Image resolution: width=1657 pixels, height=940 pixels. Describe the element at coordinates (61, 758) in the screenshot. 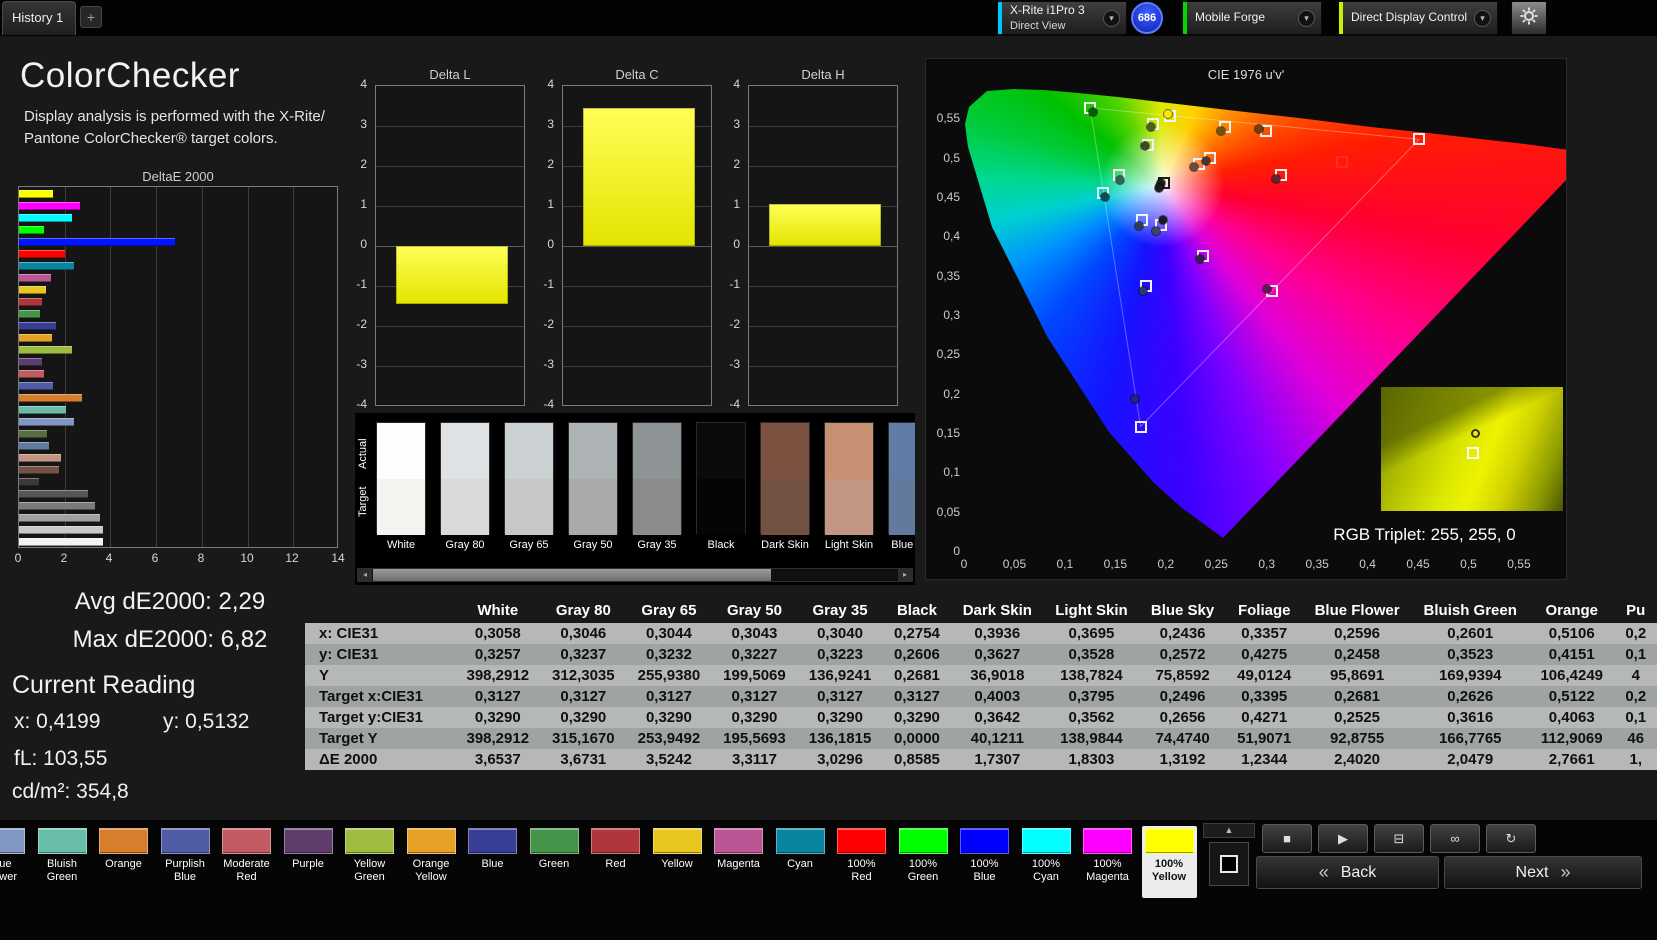

I see `reading-fl: fL: 103,55` at that location.